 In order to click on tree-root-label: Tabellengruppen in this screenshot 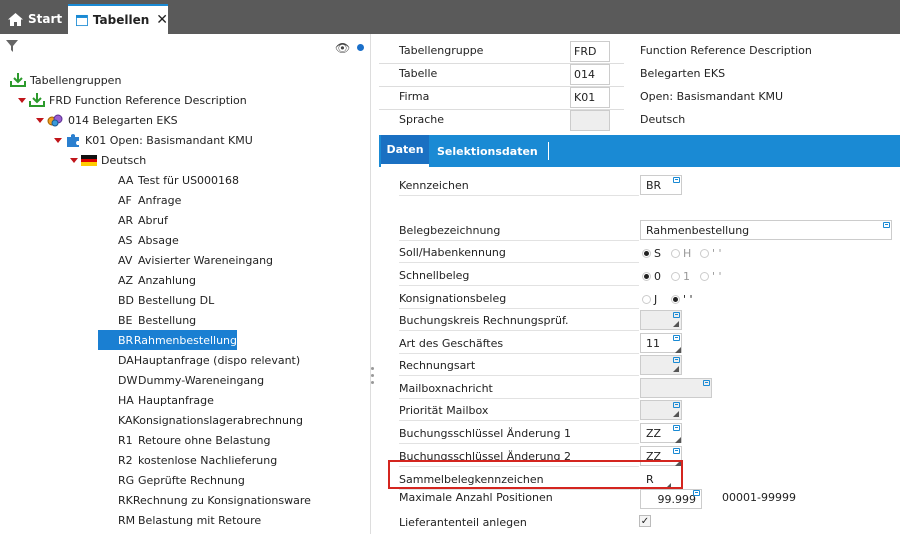, I will do `click(76, 80)`.